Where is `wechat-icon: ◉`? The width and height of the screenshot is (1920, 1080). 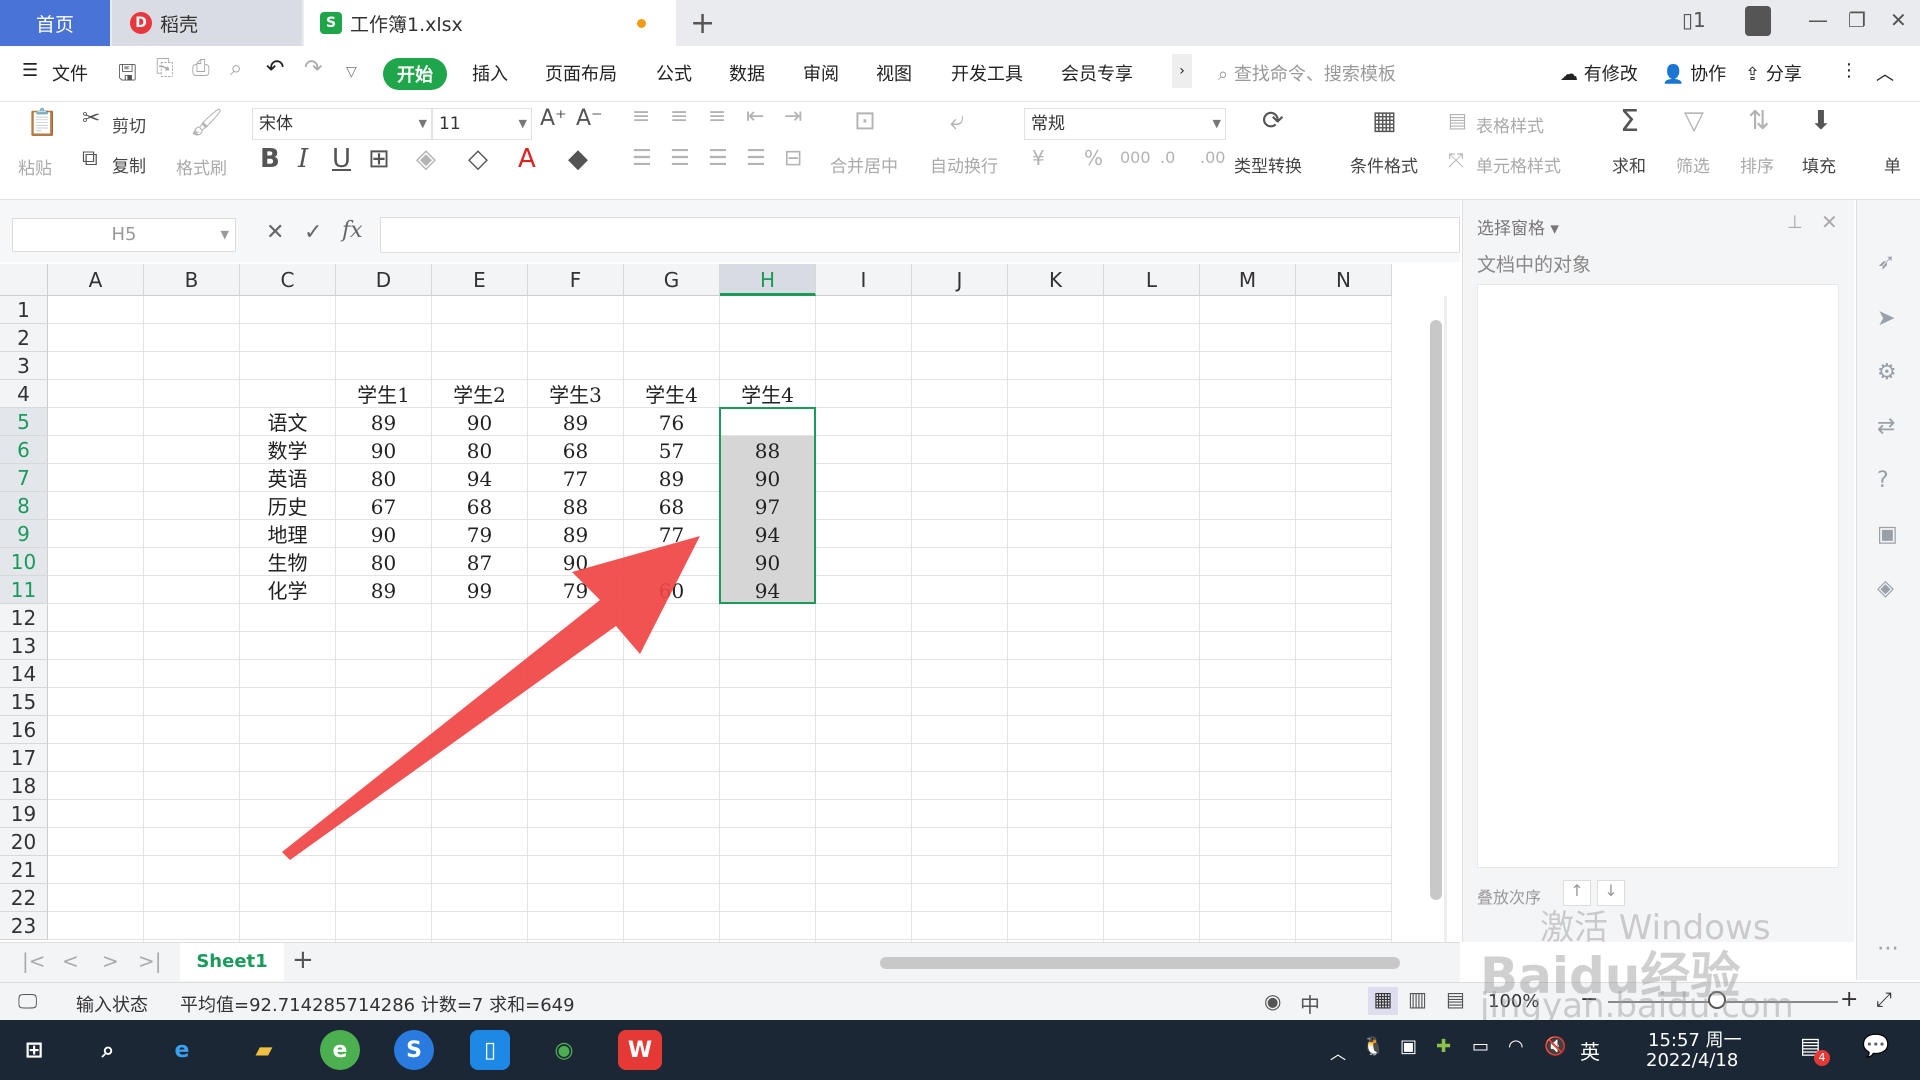 wechat-icon: ◉ is located at coordinates (564, 1050).